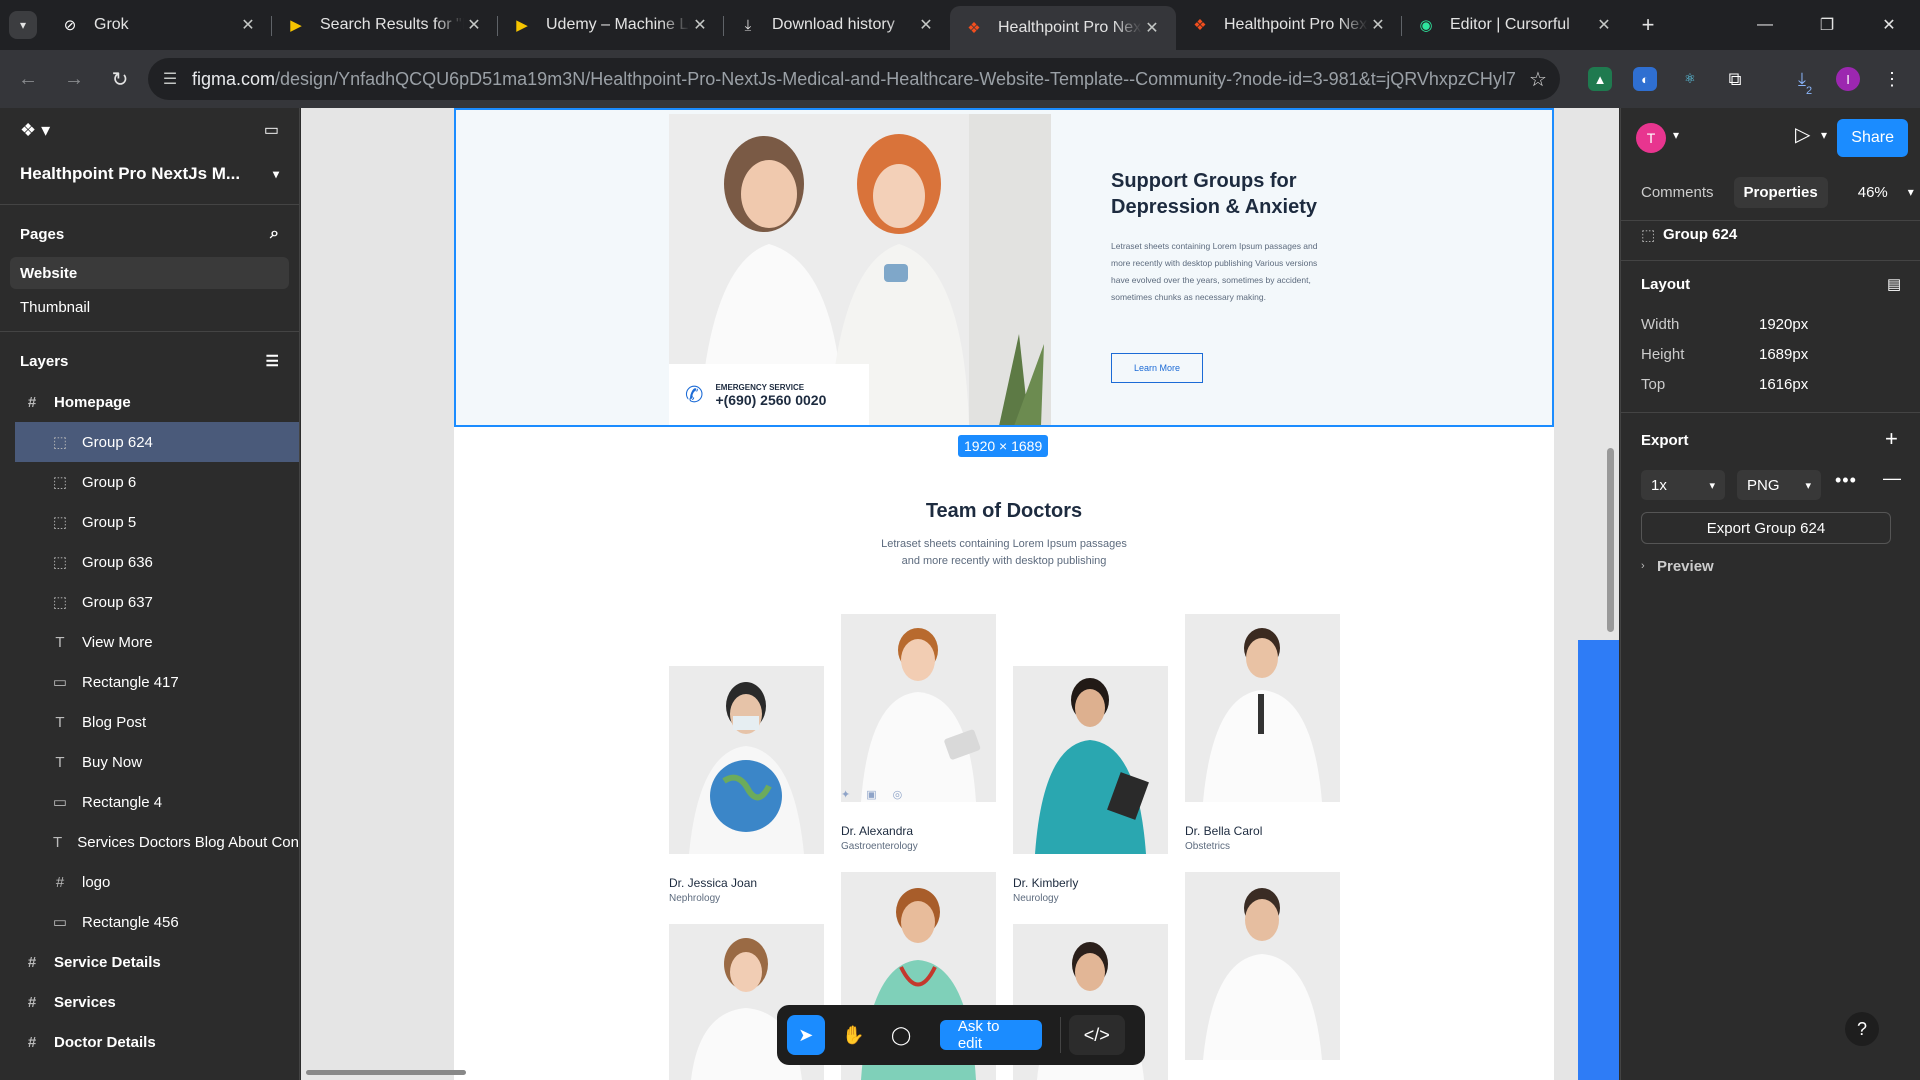 This screenshot has width=1920, height=1080. Describe the element at coordinates (159, 25) in the screenshot. I see `tab-grok: ⊘ Grok ✕` at that location.